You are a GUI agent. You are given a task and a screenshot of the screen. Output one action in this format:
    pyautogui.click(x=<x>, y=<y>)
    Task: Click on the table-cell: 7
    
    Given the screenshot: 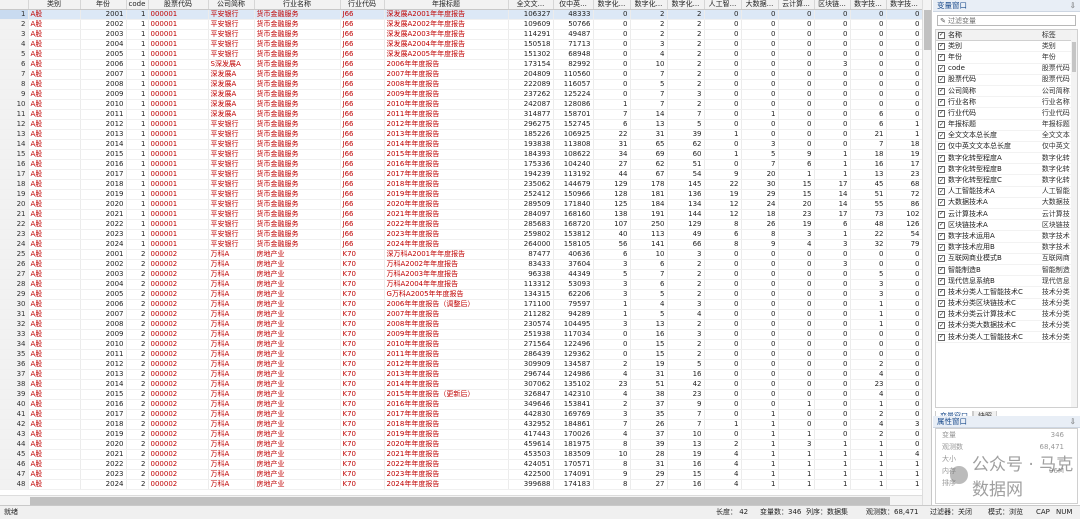 What is the action you would take?
    pyautogui.click(x=686, y=114)
    